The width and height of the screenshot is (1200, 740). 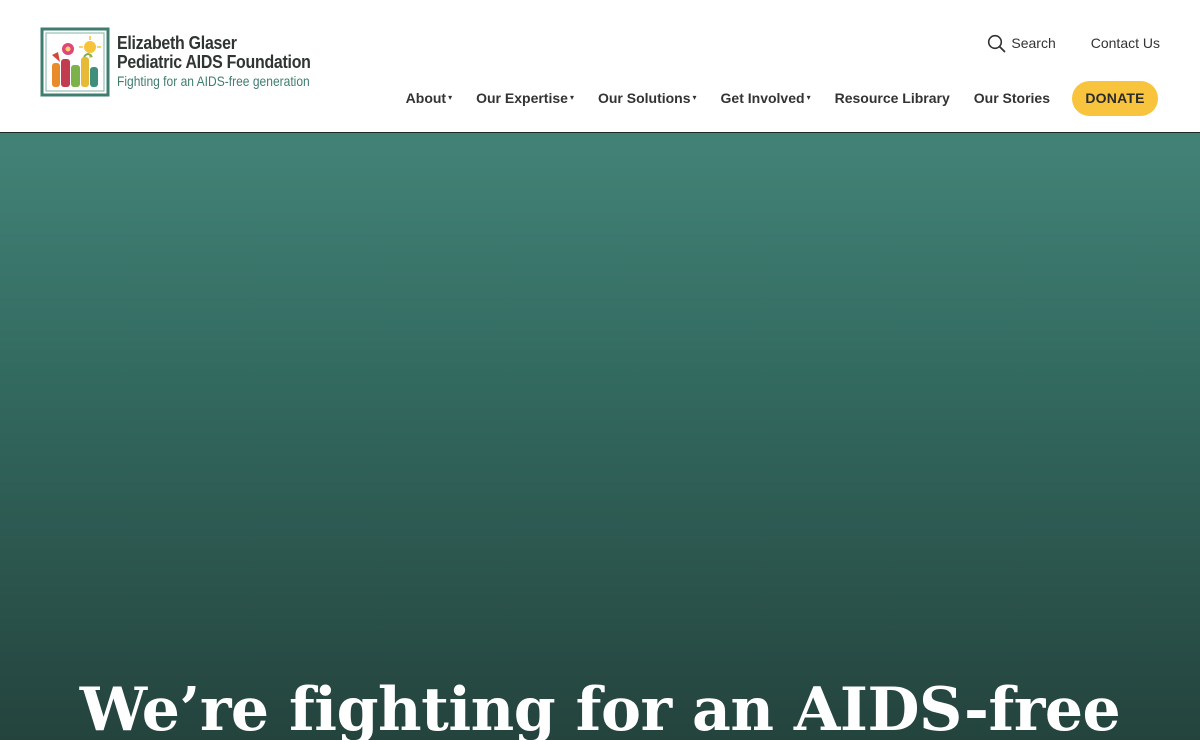 I want to click on nav-item-label: Get Involved, so click(x=762, y=98).